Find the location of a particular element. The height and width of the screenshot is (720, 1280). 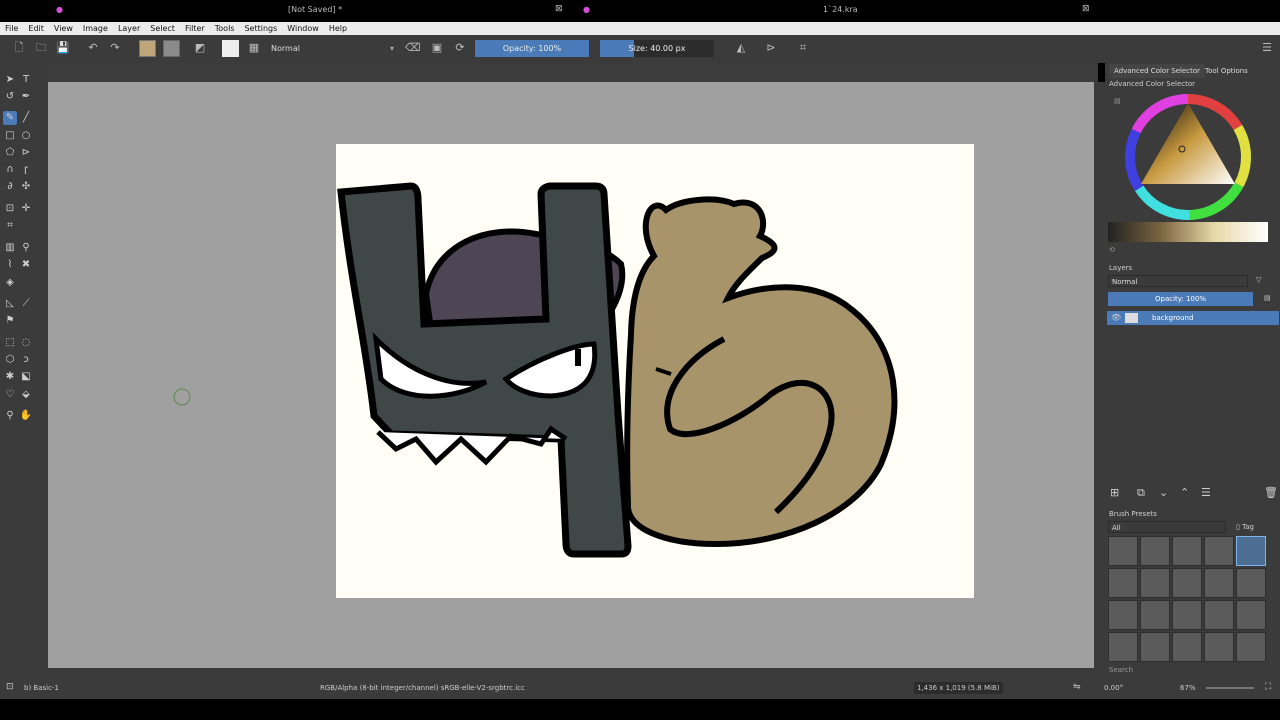

duplicate-layer-icon: ⧉ is located at coordinates (1141, 493).